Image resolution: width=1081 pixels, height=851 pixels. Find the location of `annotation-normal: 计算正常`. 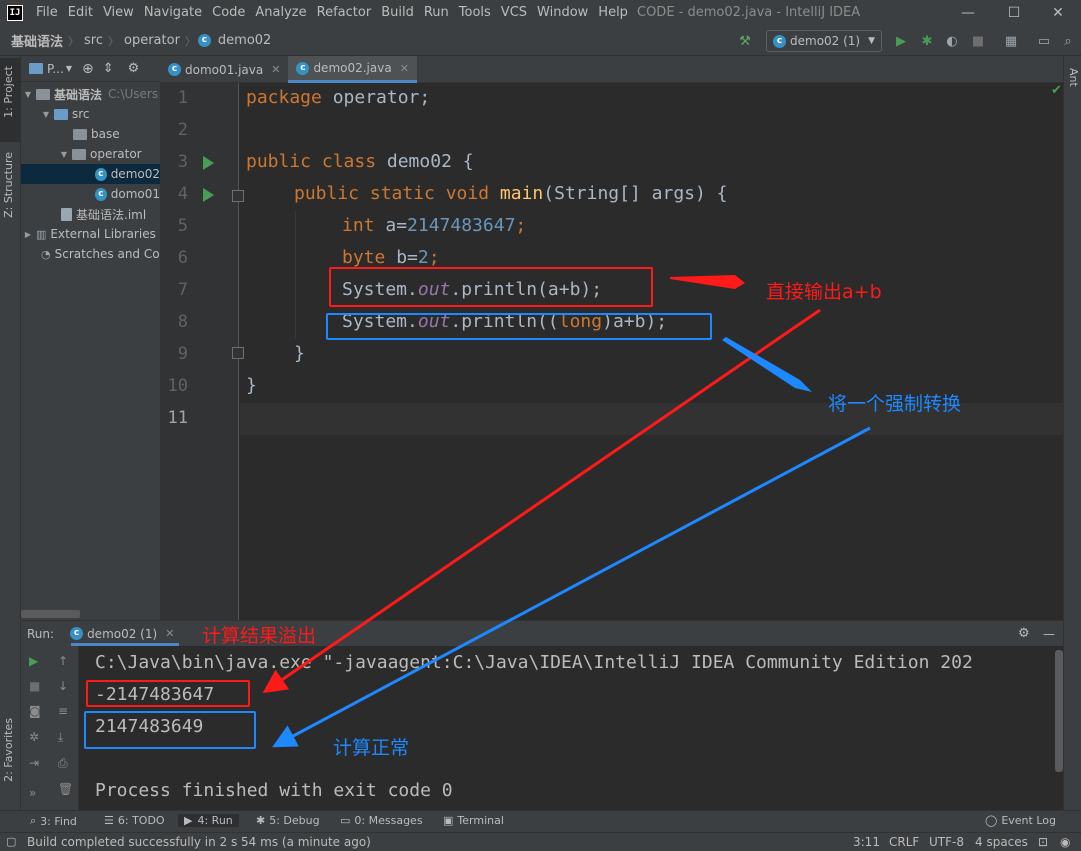

annotation-normal: 计算正常 is located at coordinates (371, 748).